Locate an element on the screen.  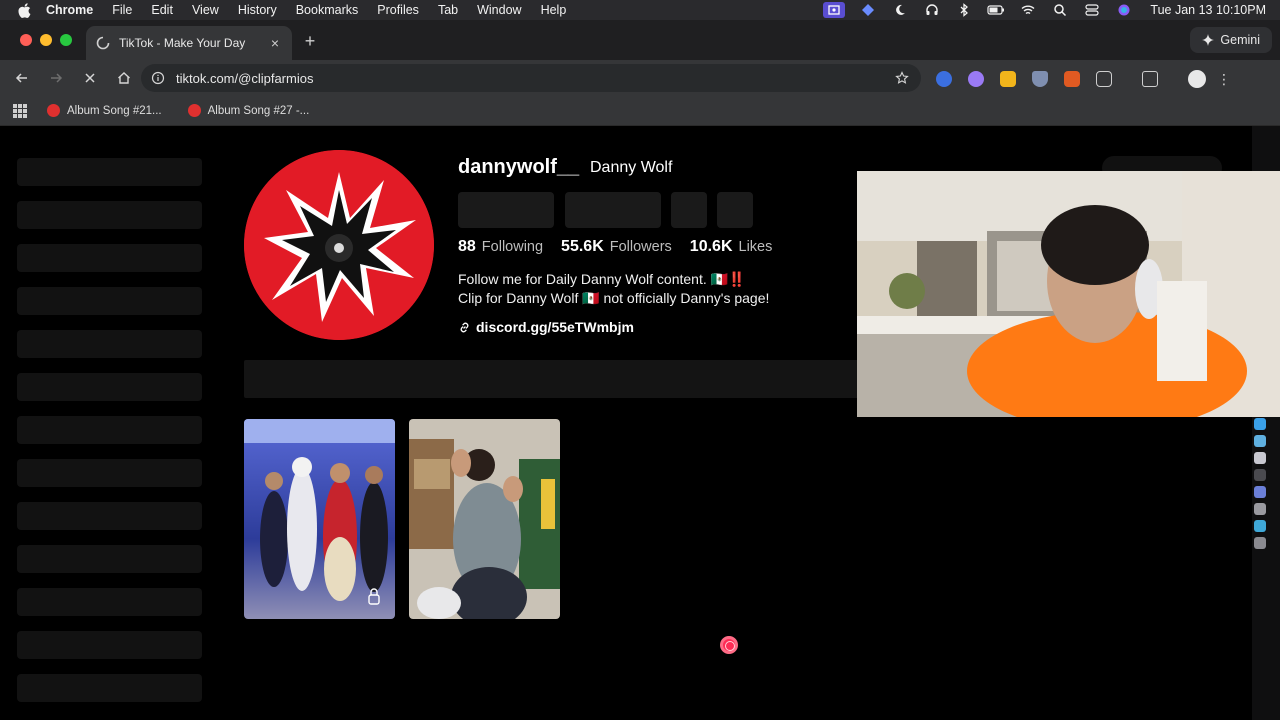
extension-yellow-icon is located at coordinates (1008, 79).